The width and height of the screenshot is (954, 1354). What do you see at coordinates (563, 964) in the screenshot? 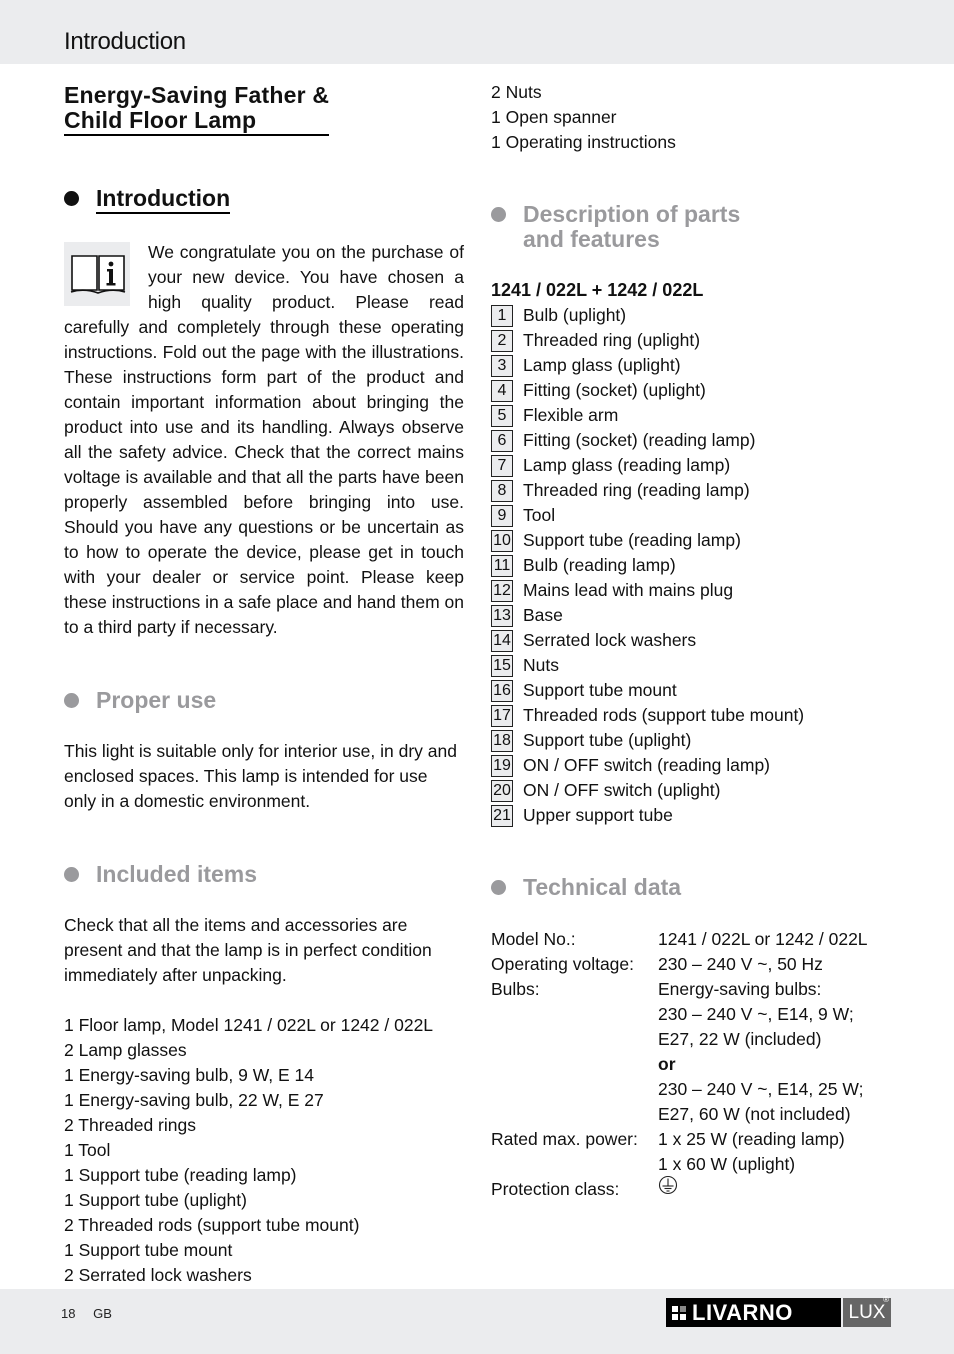
I see `voltage-label: Operating voltage:` at bounding box center [563, 964].